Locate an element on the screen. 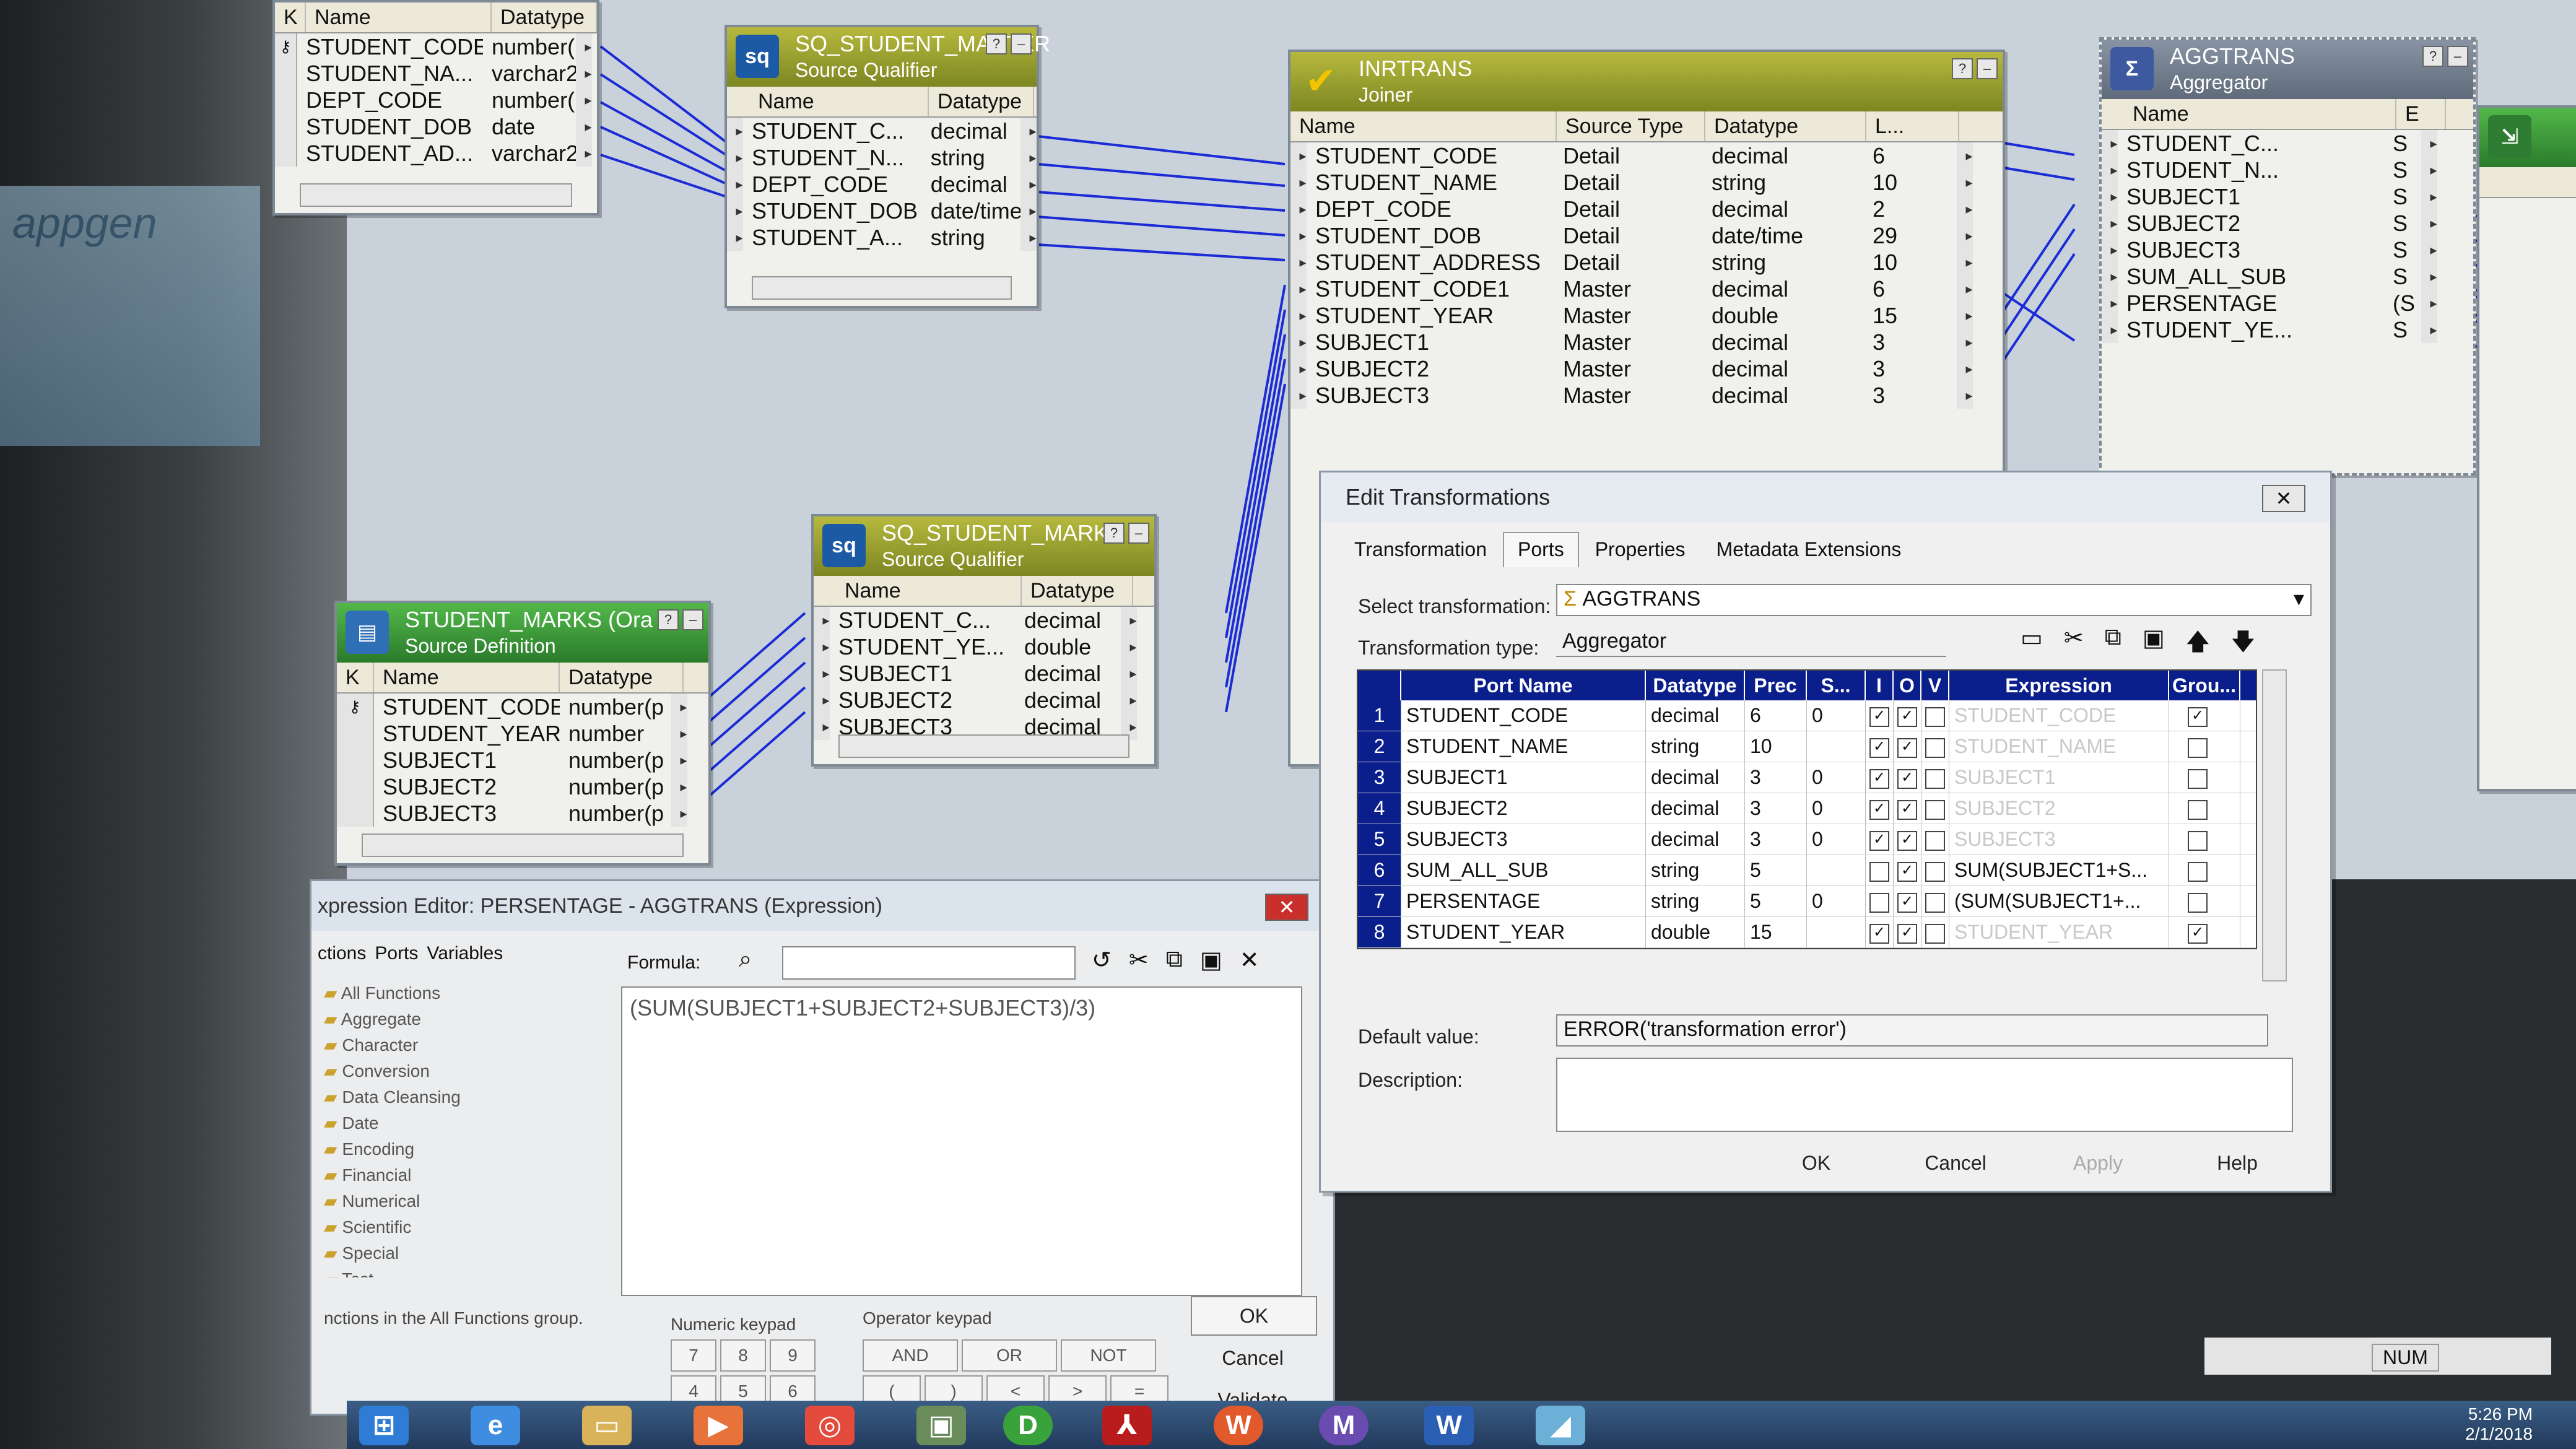 This screenshot has width=2576, height=1449. app-icon: ◢ is located at coordinates (1560, 1426).